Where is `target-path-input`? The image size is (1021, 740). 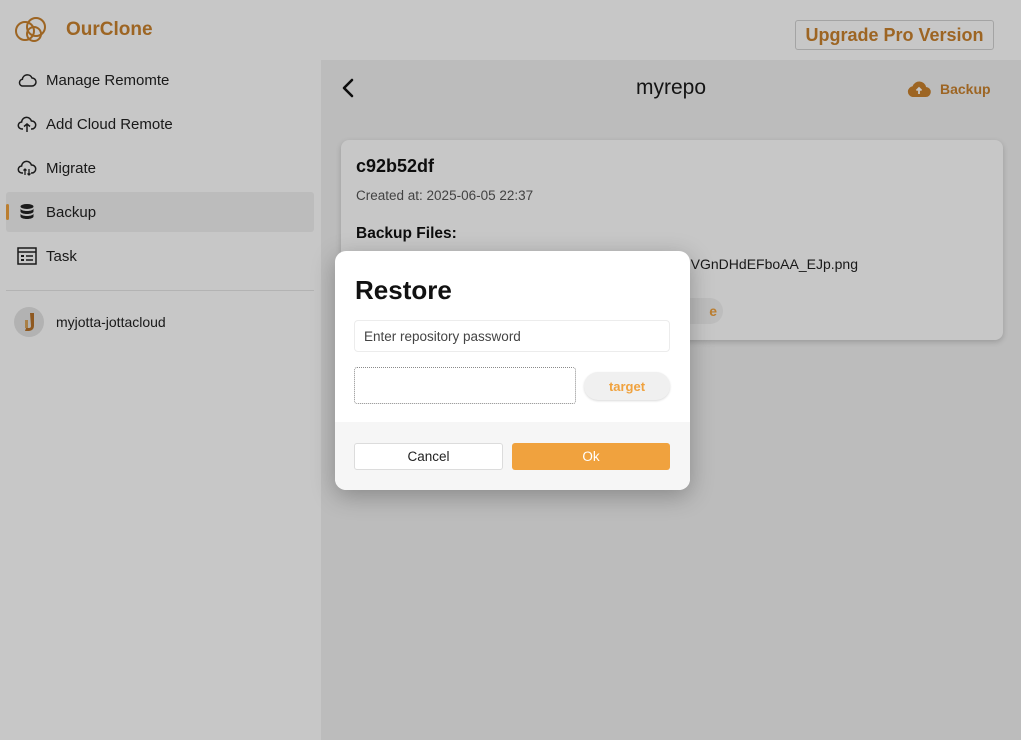
target-path-input is located at coordinates (465, 385).